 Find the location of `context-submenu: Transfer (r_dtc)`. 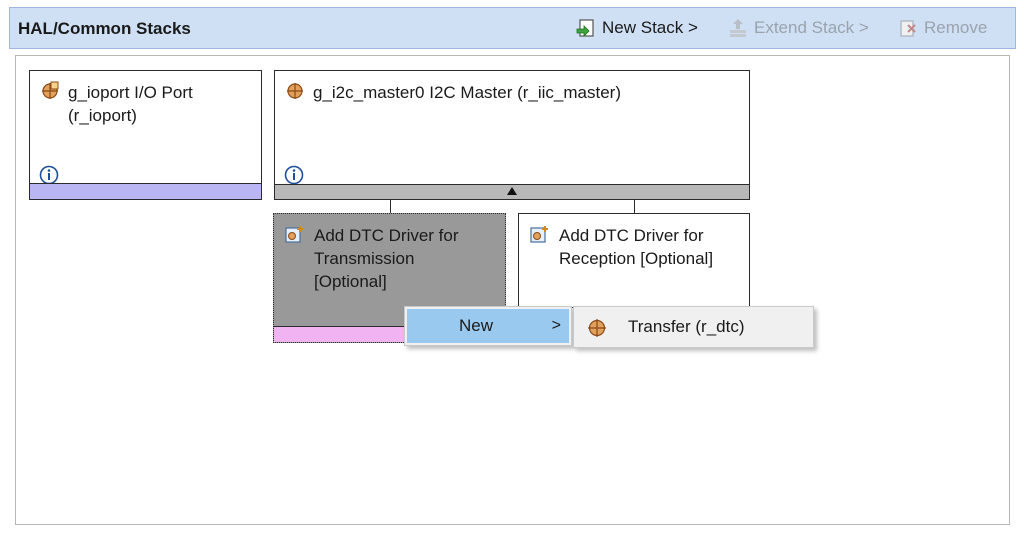

context-submenu: Transfer (r_dtc) is located at coordinates (693, 327).